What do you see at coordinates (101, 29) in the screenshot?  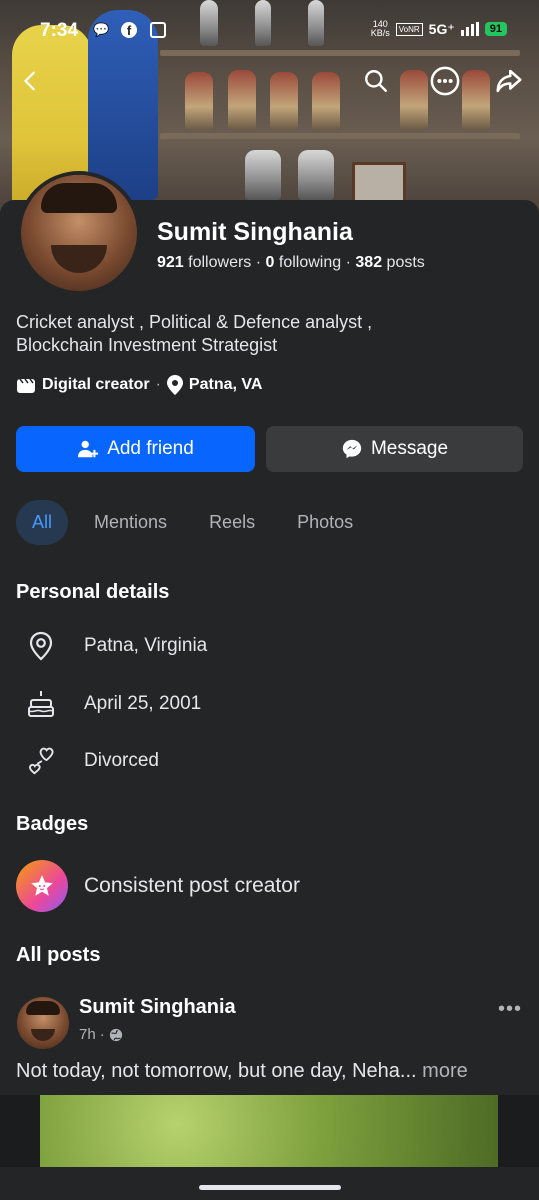 I see `chat-icon: 💬` at bounding box center [101, 29].